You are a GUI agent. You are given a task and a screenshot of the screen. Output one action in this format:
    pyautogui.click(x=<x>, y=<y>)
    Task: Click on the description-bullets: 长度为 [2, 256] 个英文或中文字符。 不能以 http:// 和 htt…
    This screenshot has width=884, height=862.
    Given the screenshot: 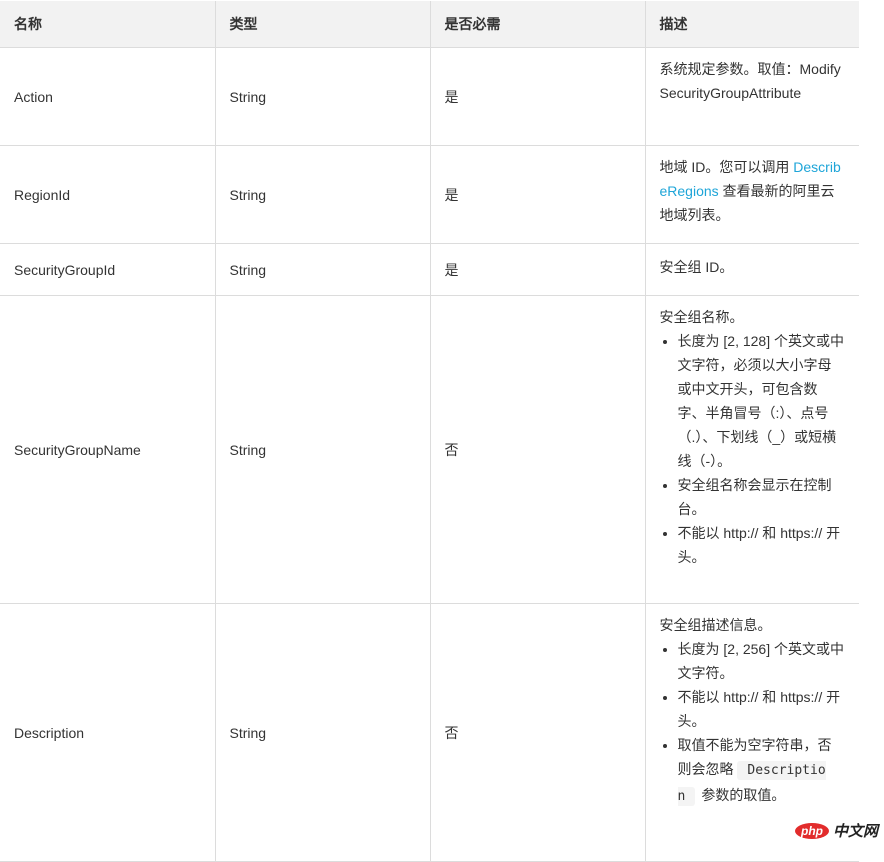 What is the action you would take?
    pyautogui.click(x=753, y=723)
    